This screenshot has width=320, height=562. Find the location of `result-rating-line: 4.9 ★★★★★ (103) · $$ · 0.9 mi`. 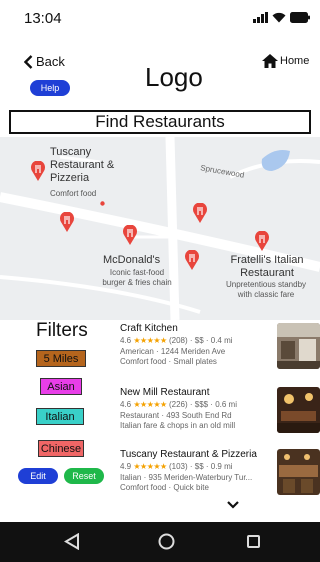

result-rating-line: 4.9 ★★★★★ (103) · $$ · 0.9 mi is located at coordinates (176, 466).